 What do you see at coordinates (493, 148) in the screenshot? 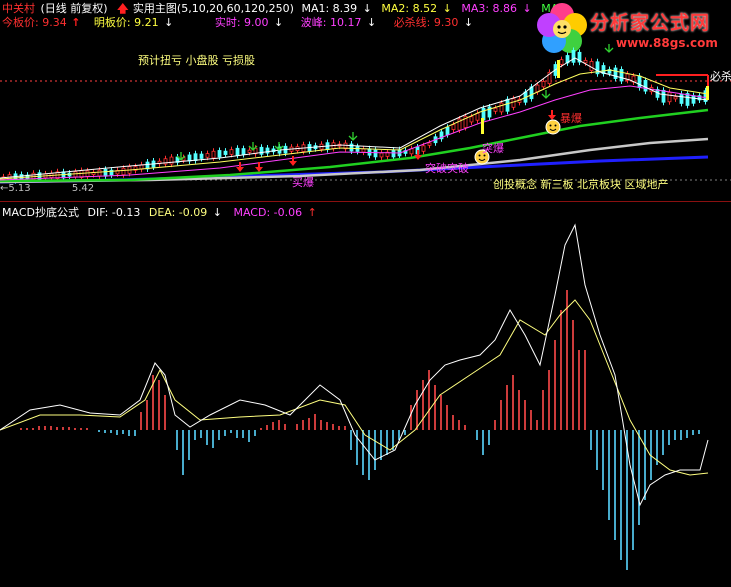
I see `explode-label-2: 突爆` at bounding box center [493, 148].